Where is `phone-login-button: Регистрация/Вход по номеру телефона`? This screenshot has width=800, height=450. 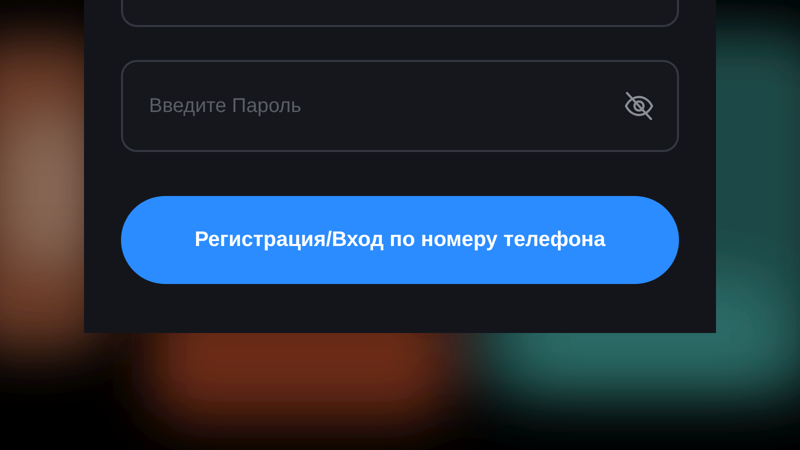
phone-login-button: Регистрация/Вход по номеру телефона is located at coordinates (400, 240).